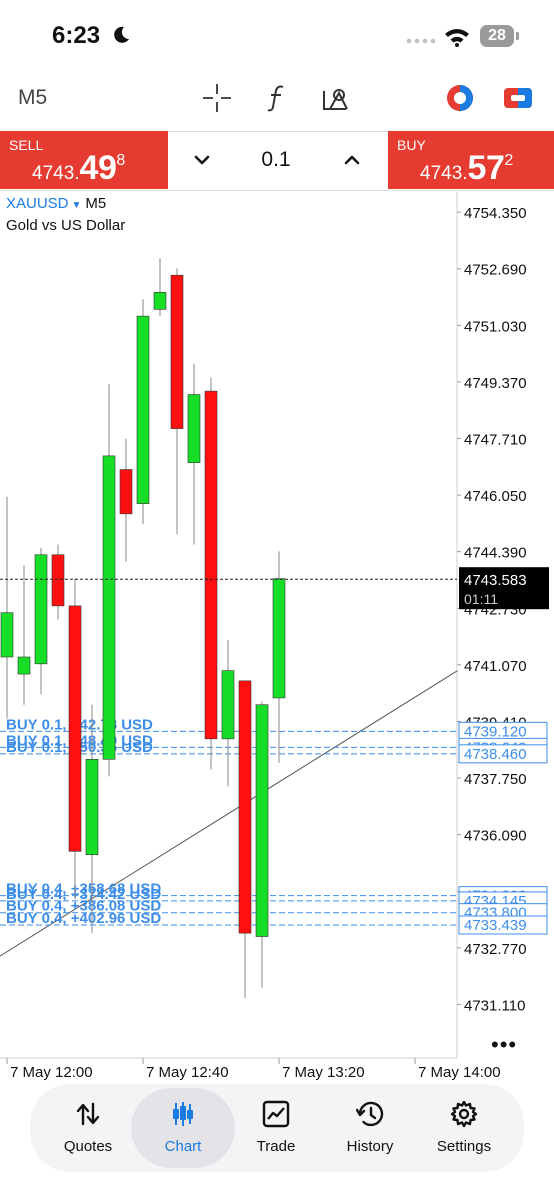  Describe the element at coordinates (51, 1072) in the screenshot. I see `x-tick-label: 7 May 12:00` at that location.